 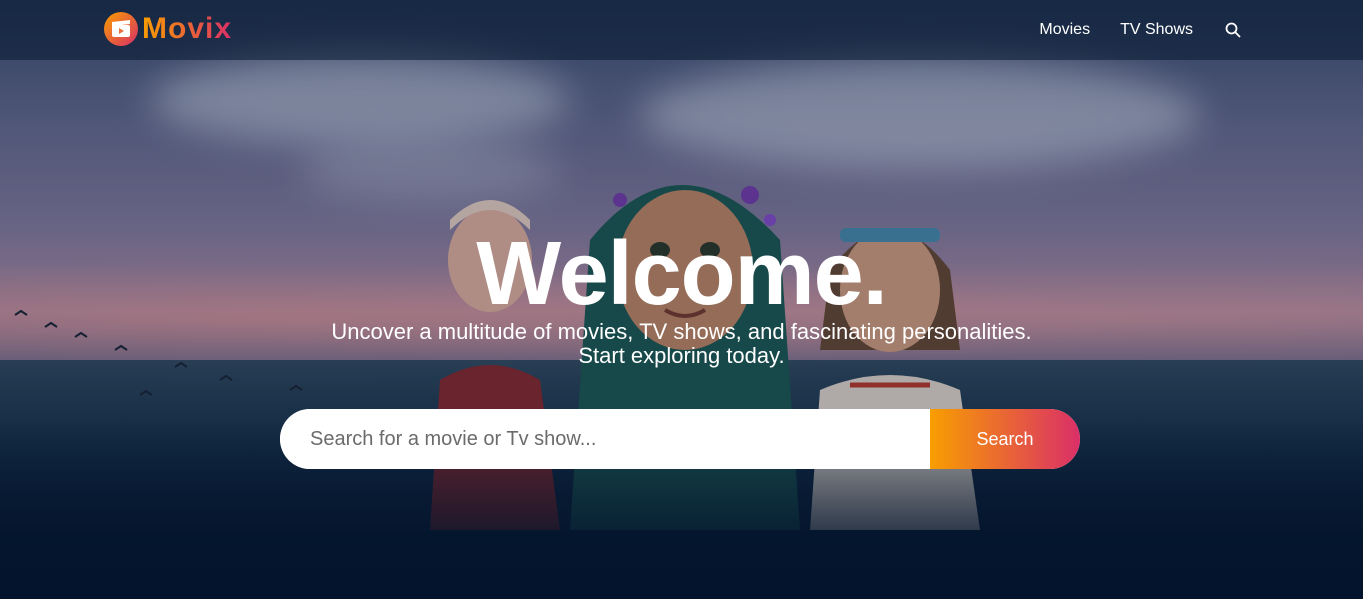 I want to click on search-input, so click(x=605, y=439).